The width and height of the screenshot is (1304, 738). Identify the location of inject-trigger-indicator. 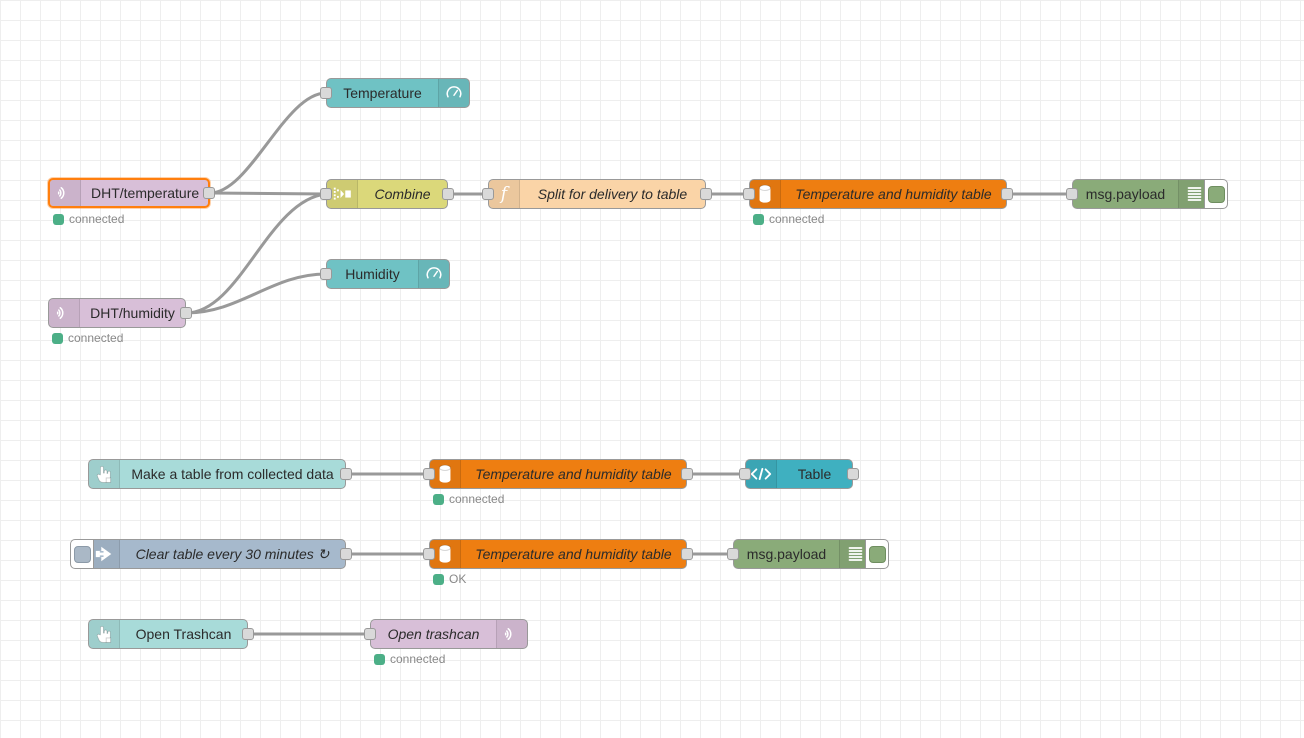
(82, 554).